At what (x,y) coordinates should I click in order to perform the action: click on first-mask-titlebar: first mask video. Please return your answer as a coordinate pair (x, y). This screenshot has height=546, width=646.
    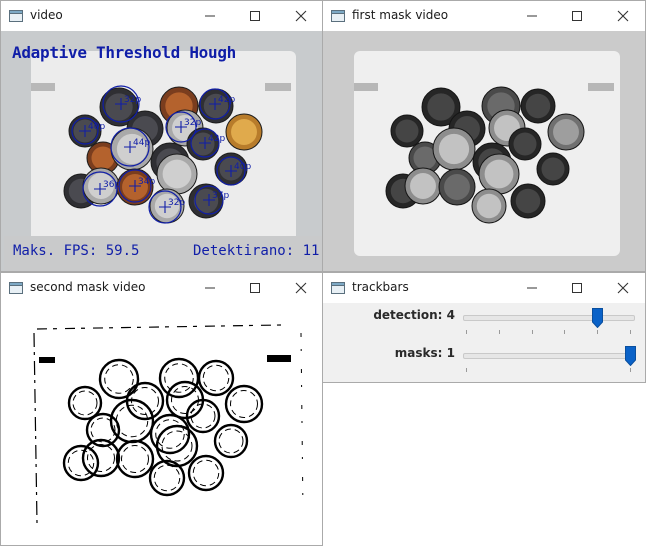
    Looking at the image, I should click on (484, 16).